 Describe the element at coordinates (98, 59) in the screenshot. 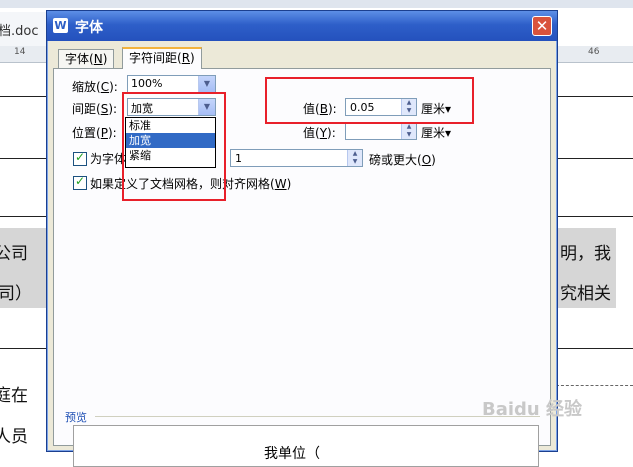

I see `hotkey: N` at that location.